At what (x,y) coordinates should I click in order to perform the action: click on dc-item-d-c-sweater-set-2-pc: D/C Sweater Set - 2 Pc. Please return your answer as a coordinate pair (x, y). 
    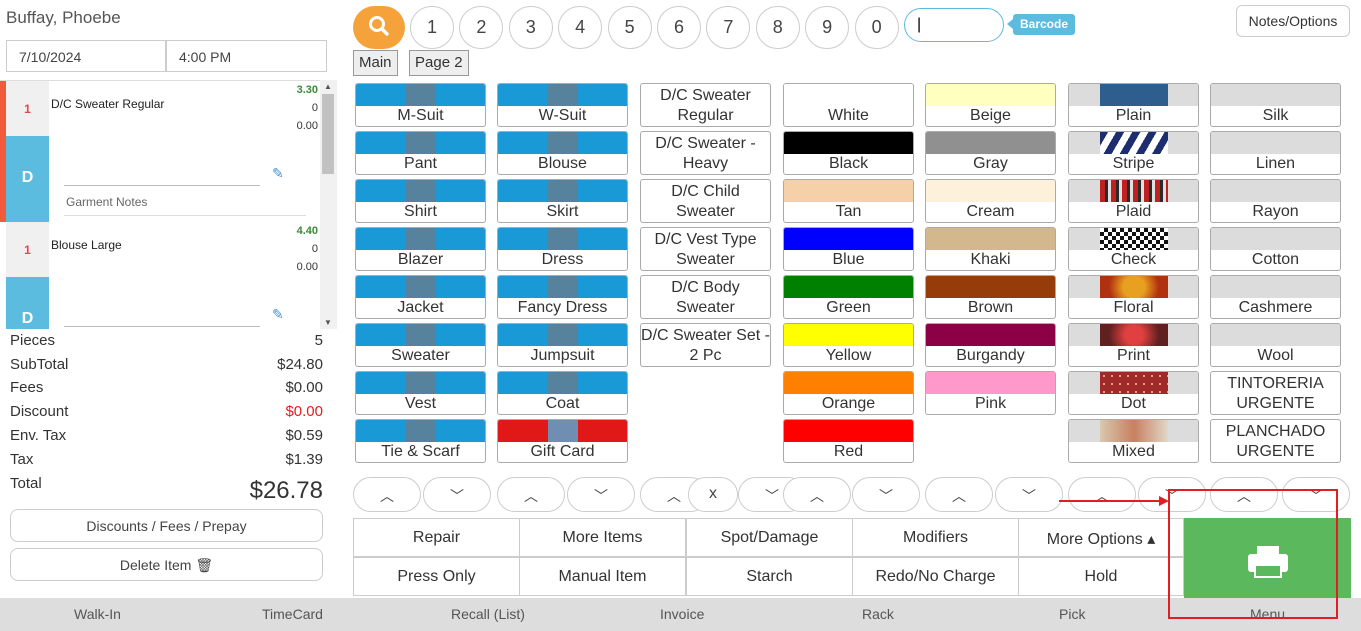
    Looking at the image, I should click on (705, 345).